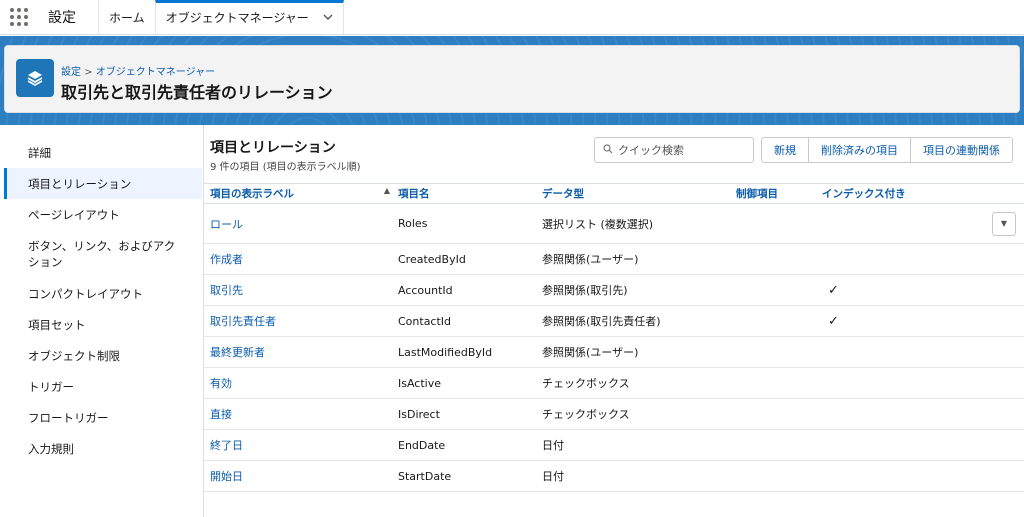 This screenshot has width=1024, height=517. I want to click on field-indexed: ✓, so click(907, 321).